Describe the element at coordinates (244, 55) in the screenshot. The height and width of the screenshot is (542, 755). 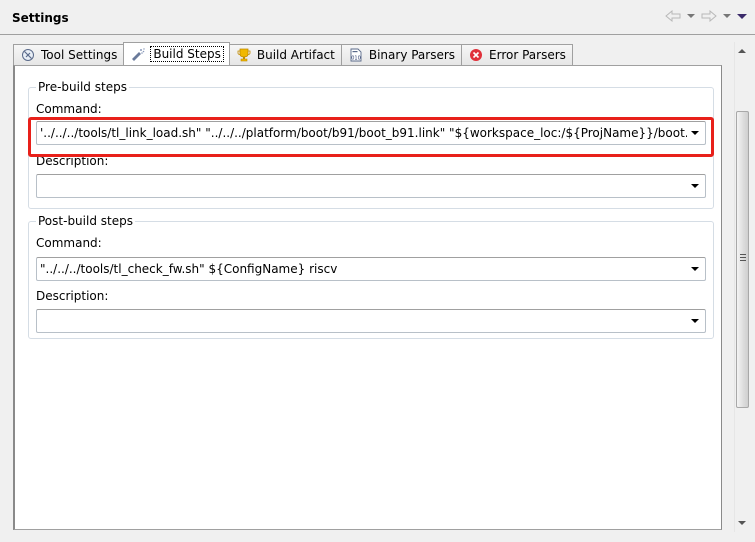
I see `trophy-icon` at that location.